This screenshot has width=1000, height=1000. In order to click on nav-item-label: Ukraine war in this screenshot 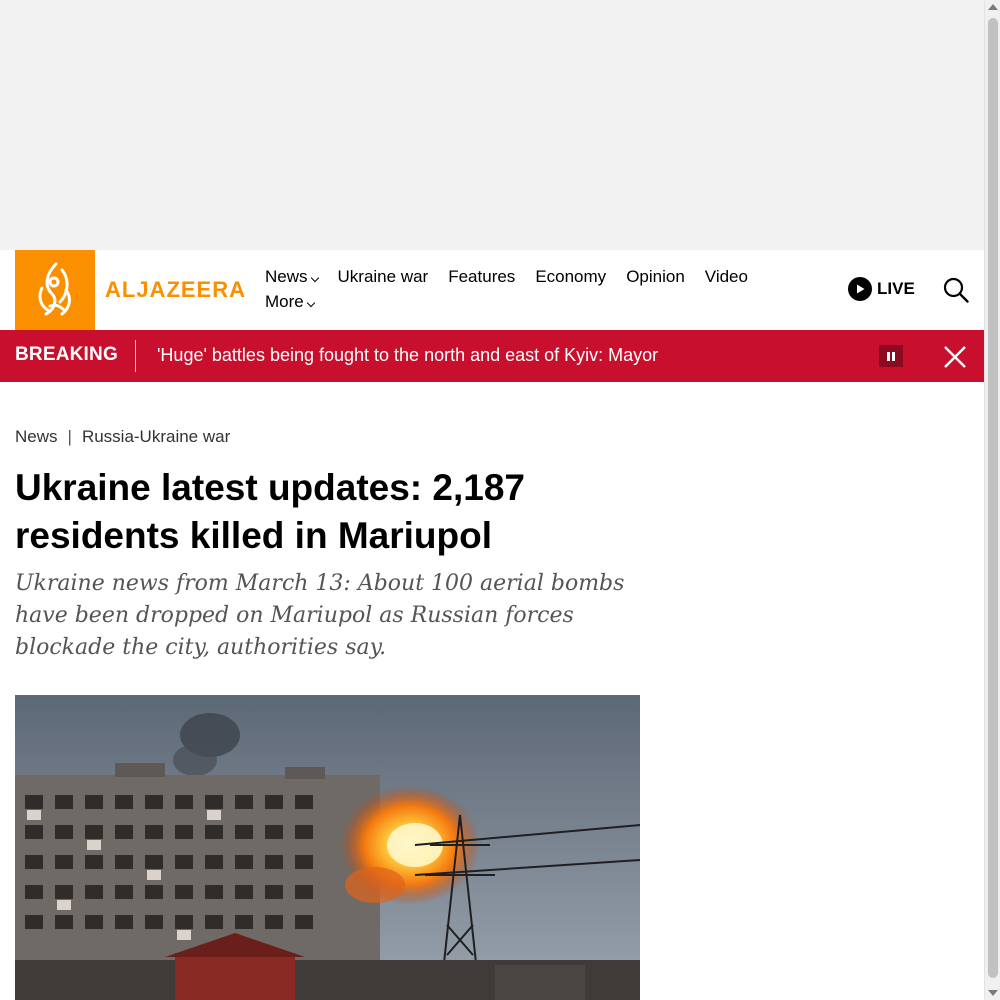, I will do `click(383, 276)`.